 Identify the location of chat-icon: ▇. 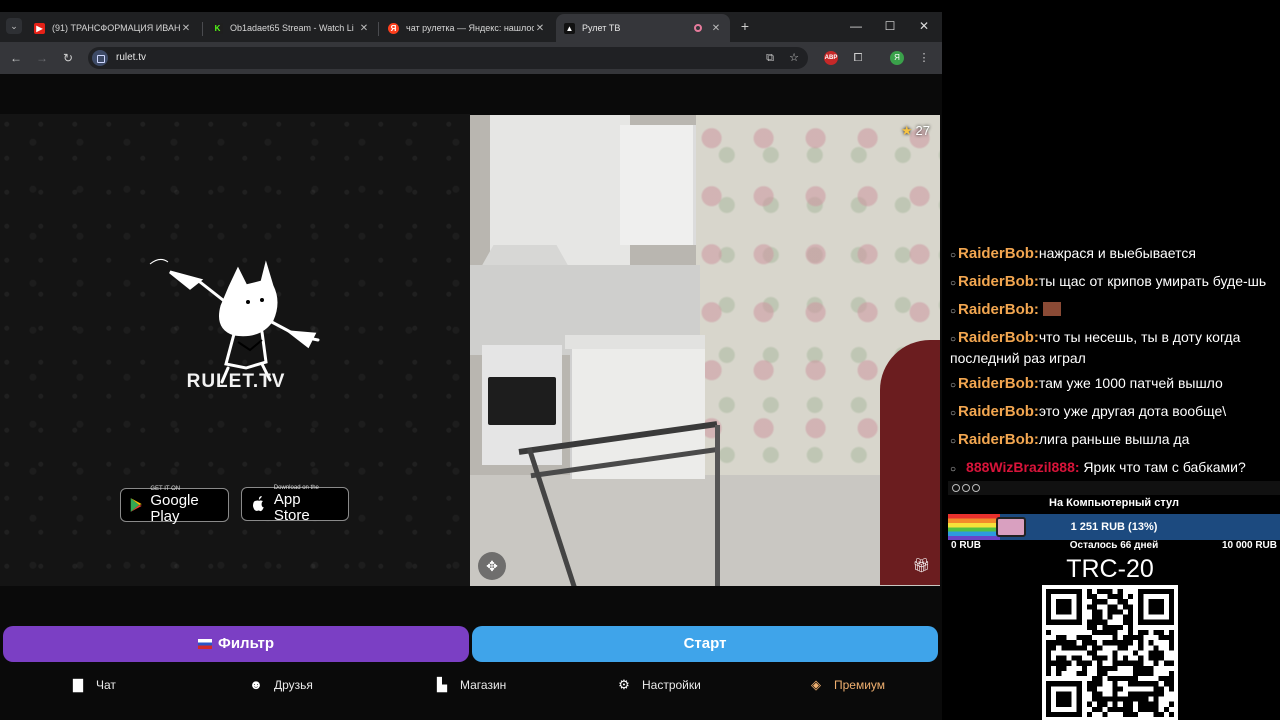
(78, 684).